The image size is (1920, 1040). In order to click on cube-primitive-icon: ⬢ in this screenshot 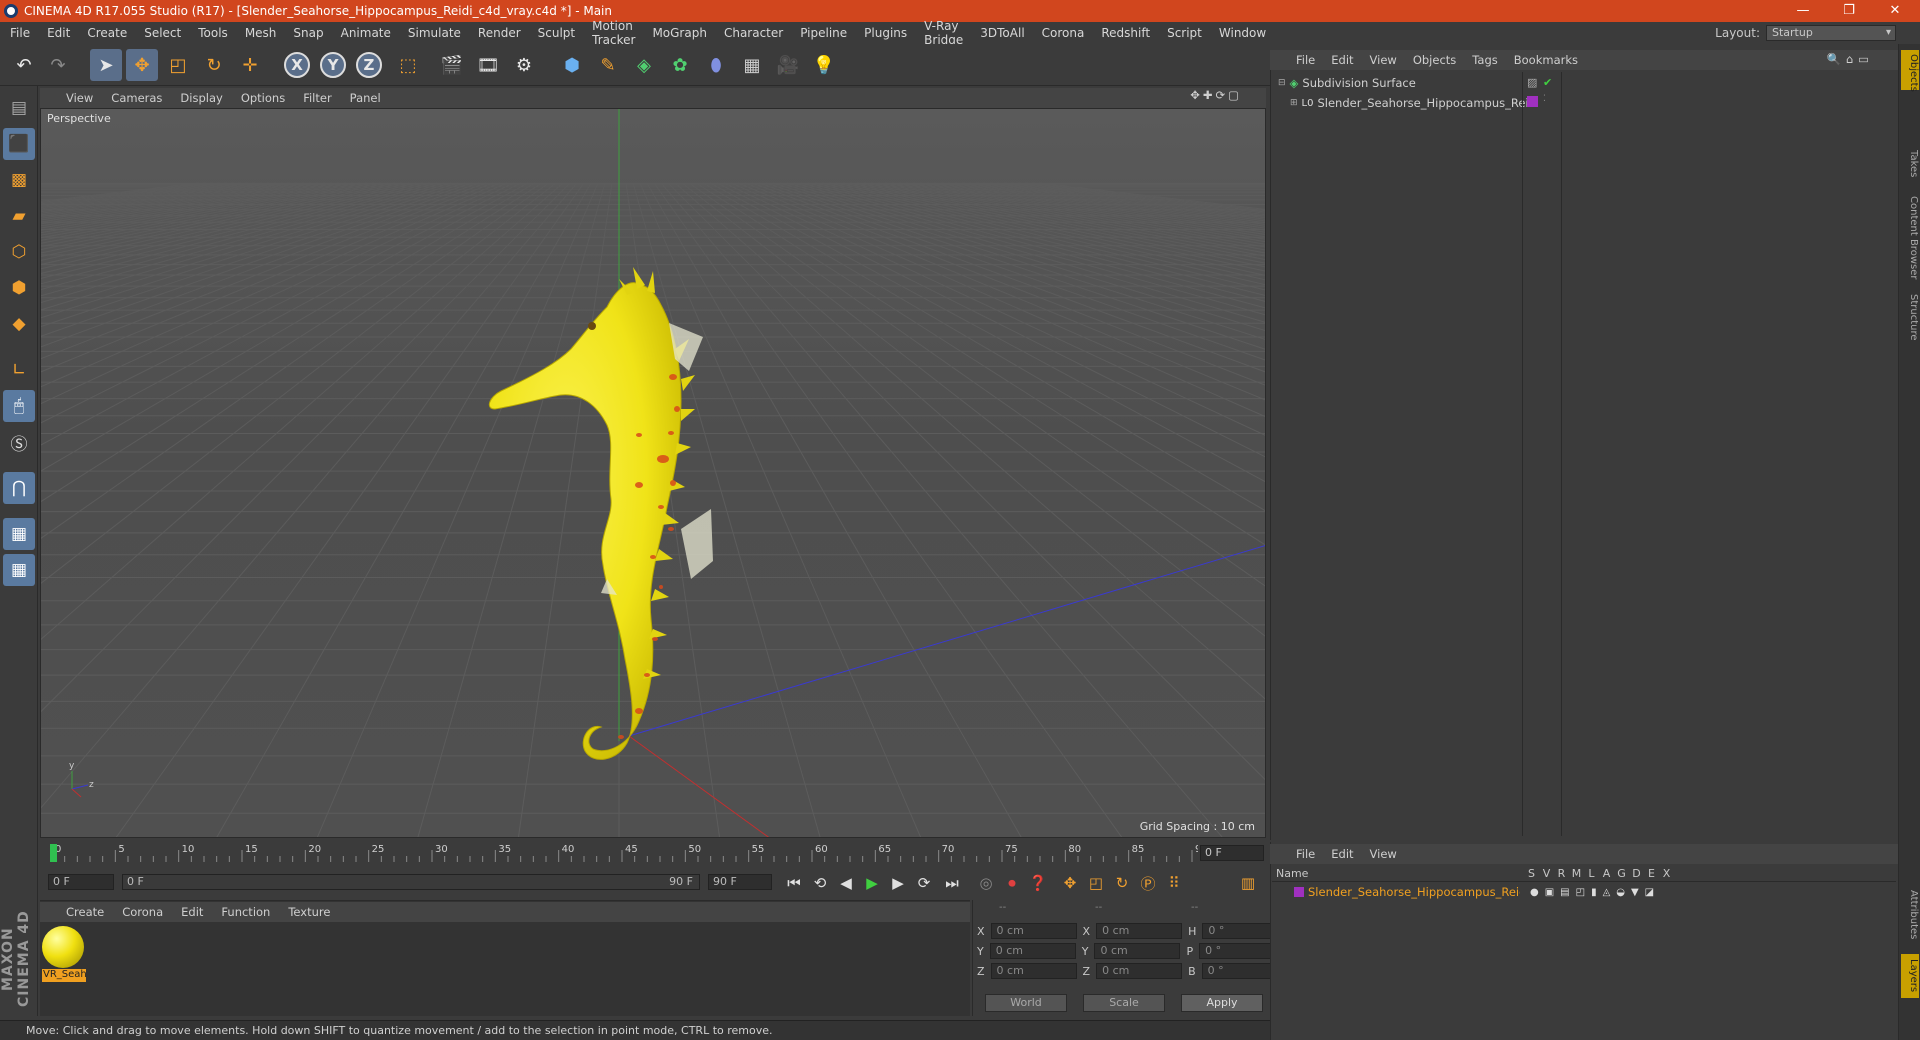, I will do `click(572, 65)`.